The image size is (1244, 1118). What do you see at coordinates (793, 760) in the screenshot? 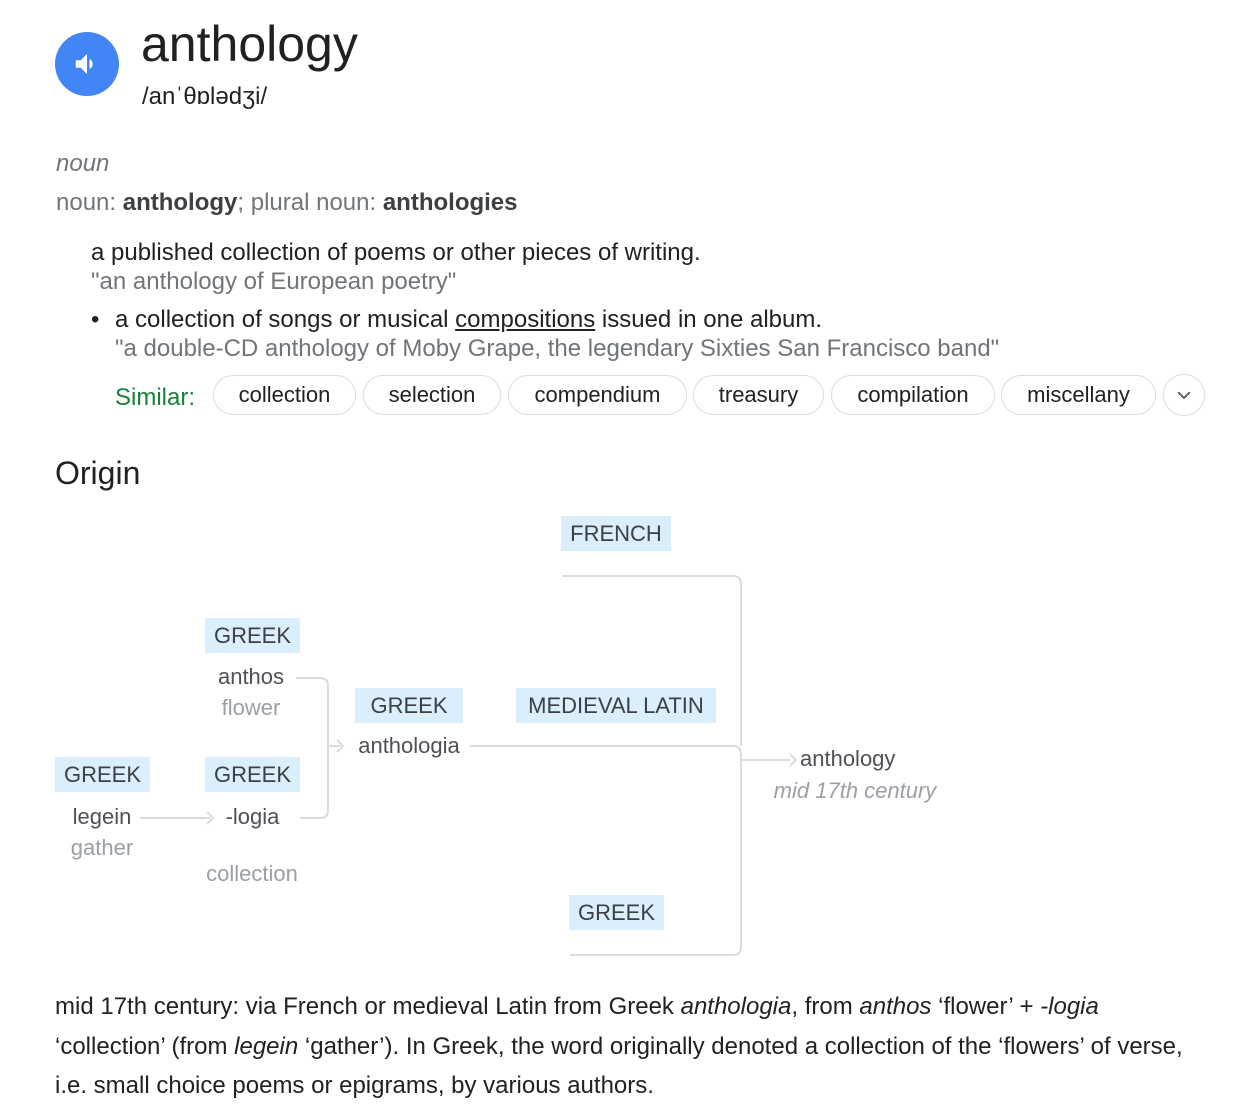
I see `arrow-result` at bounding box center [793, 760].